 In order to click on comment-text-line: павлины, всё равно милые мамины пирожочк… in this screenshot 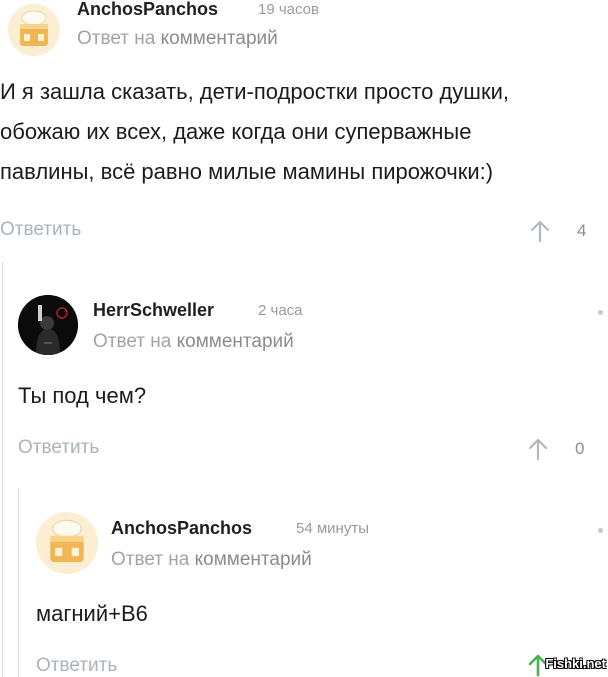, I will do `click(247, 171)`.